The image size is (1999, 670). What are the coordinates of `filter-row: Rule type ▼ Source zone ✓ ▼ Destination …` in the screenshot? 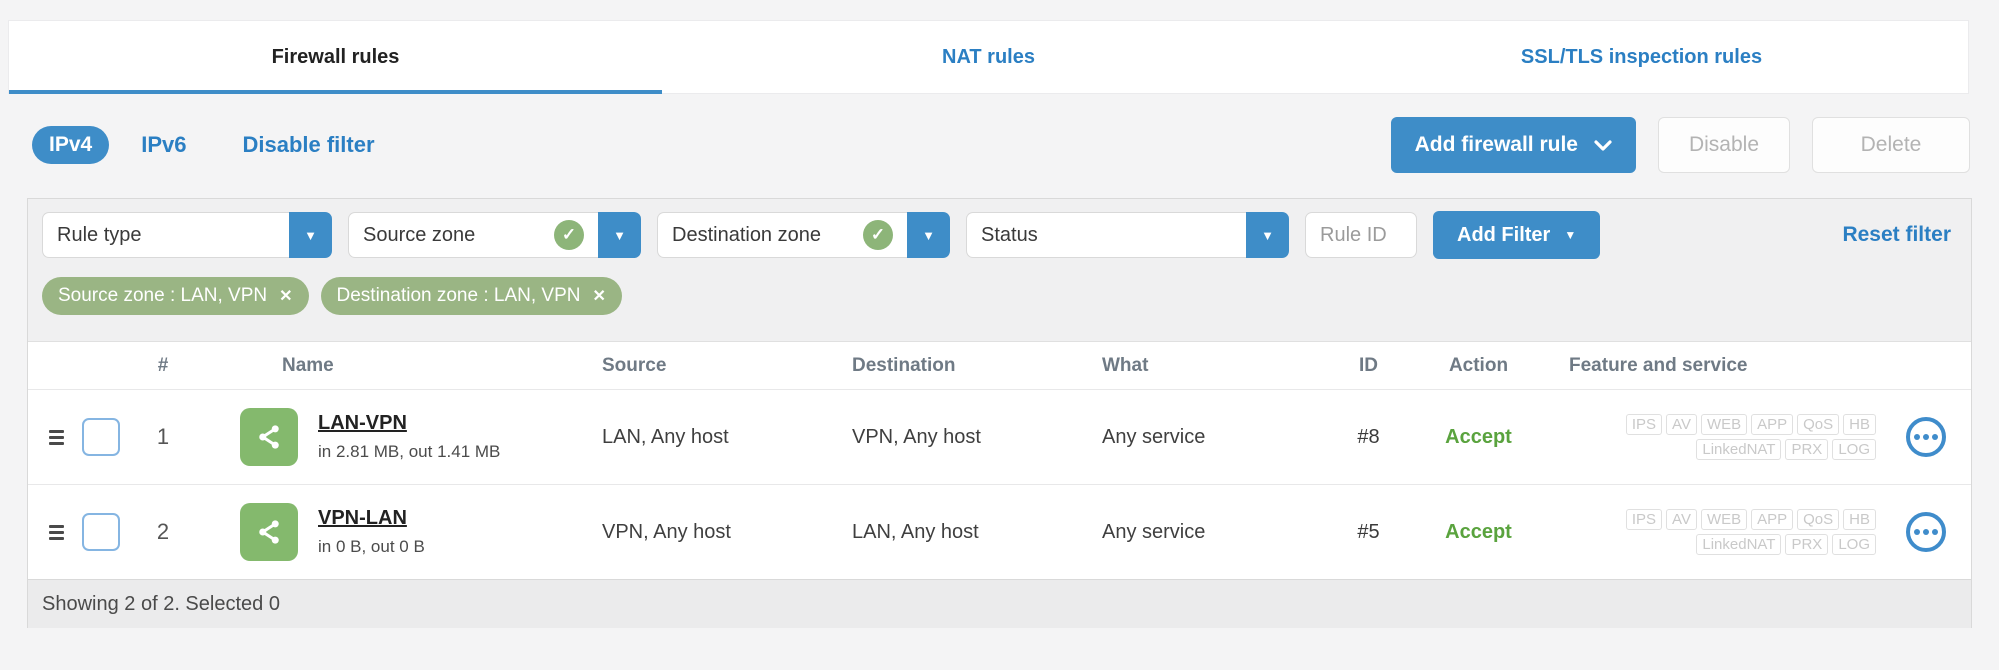 It's located at (999, 234).